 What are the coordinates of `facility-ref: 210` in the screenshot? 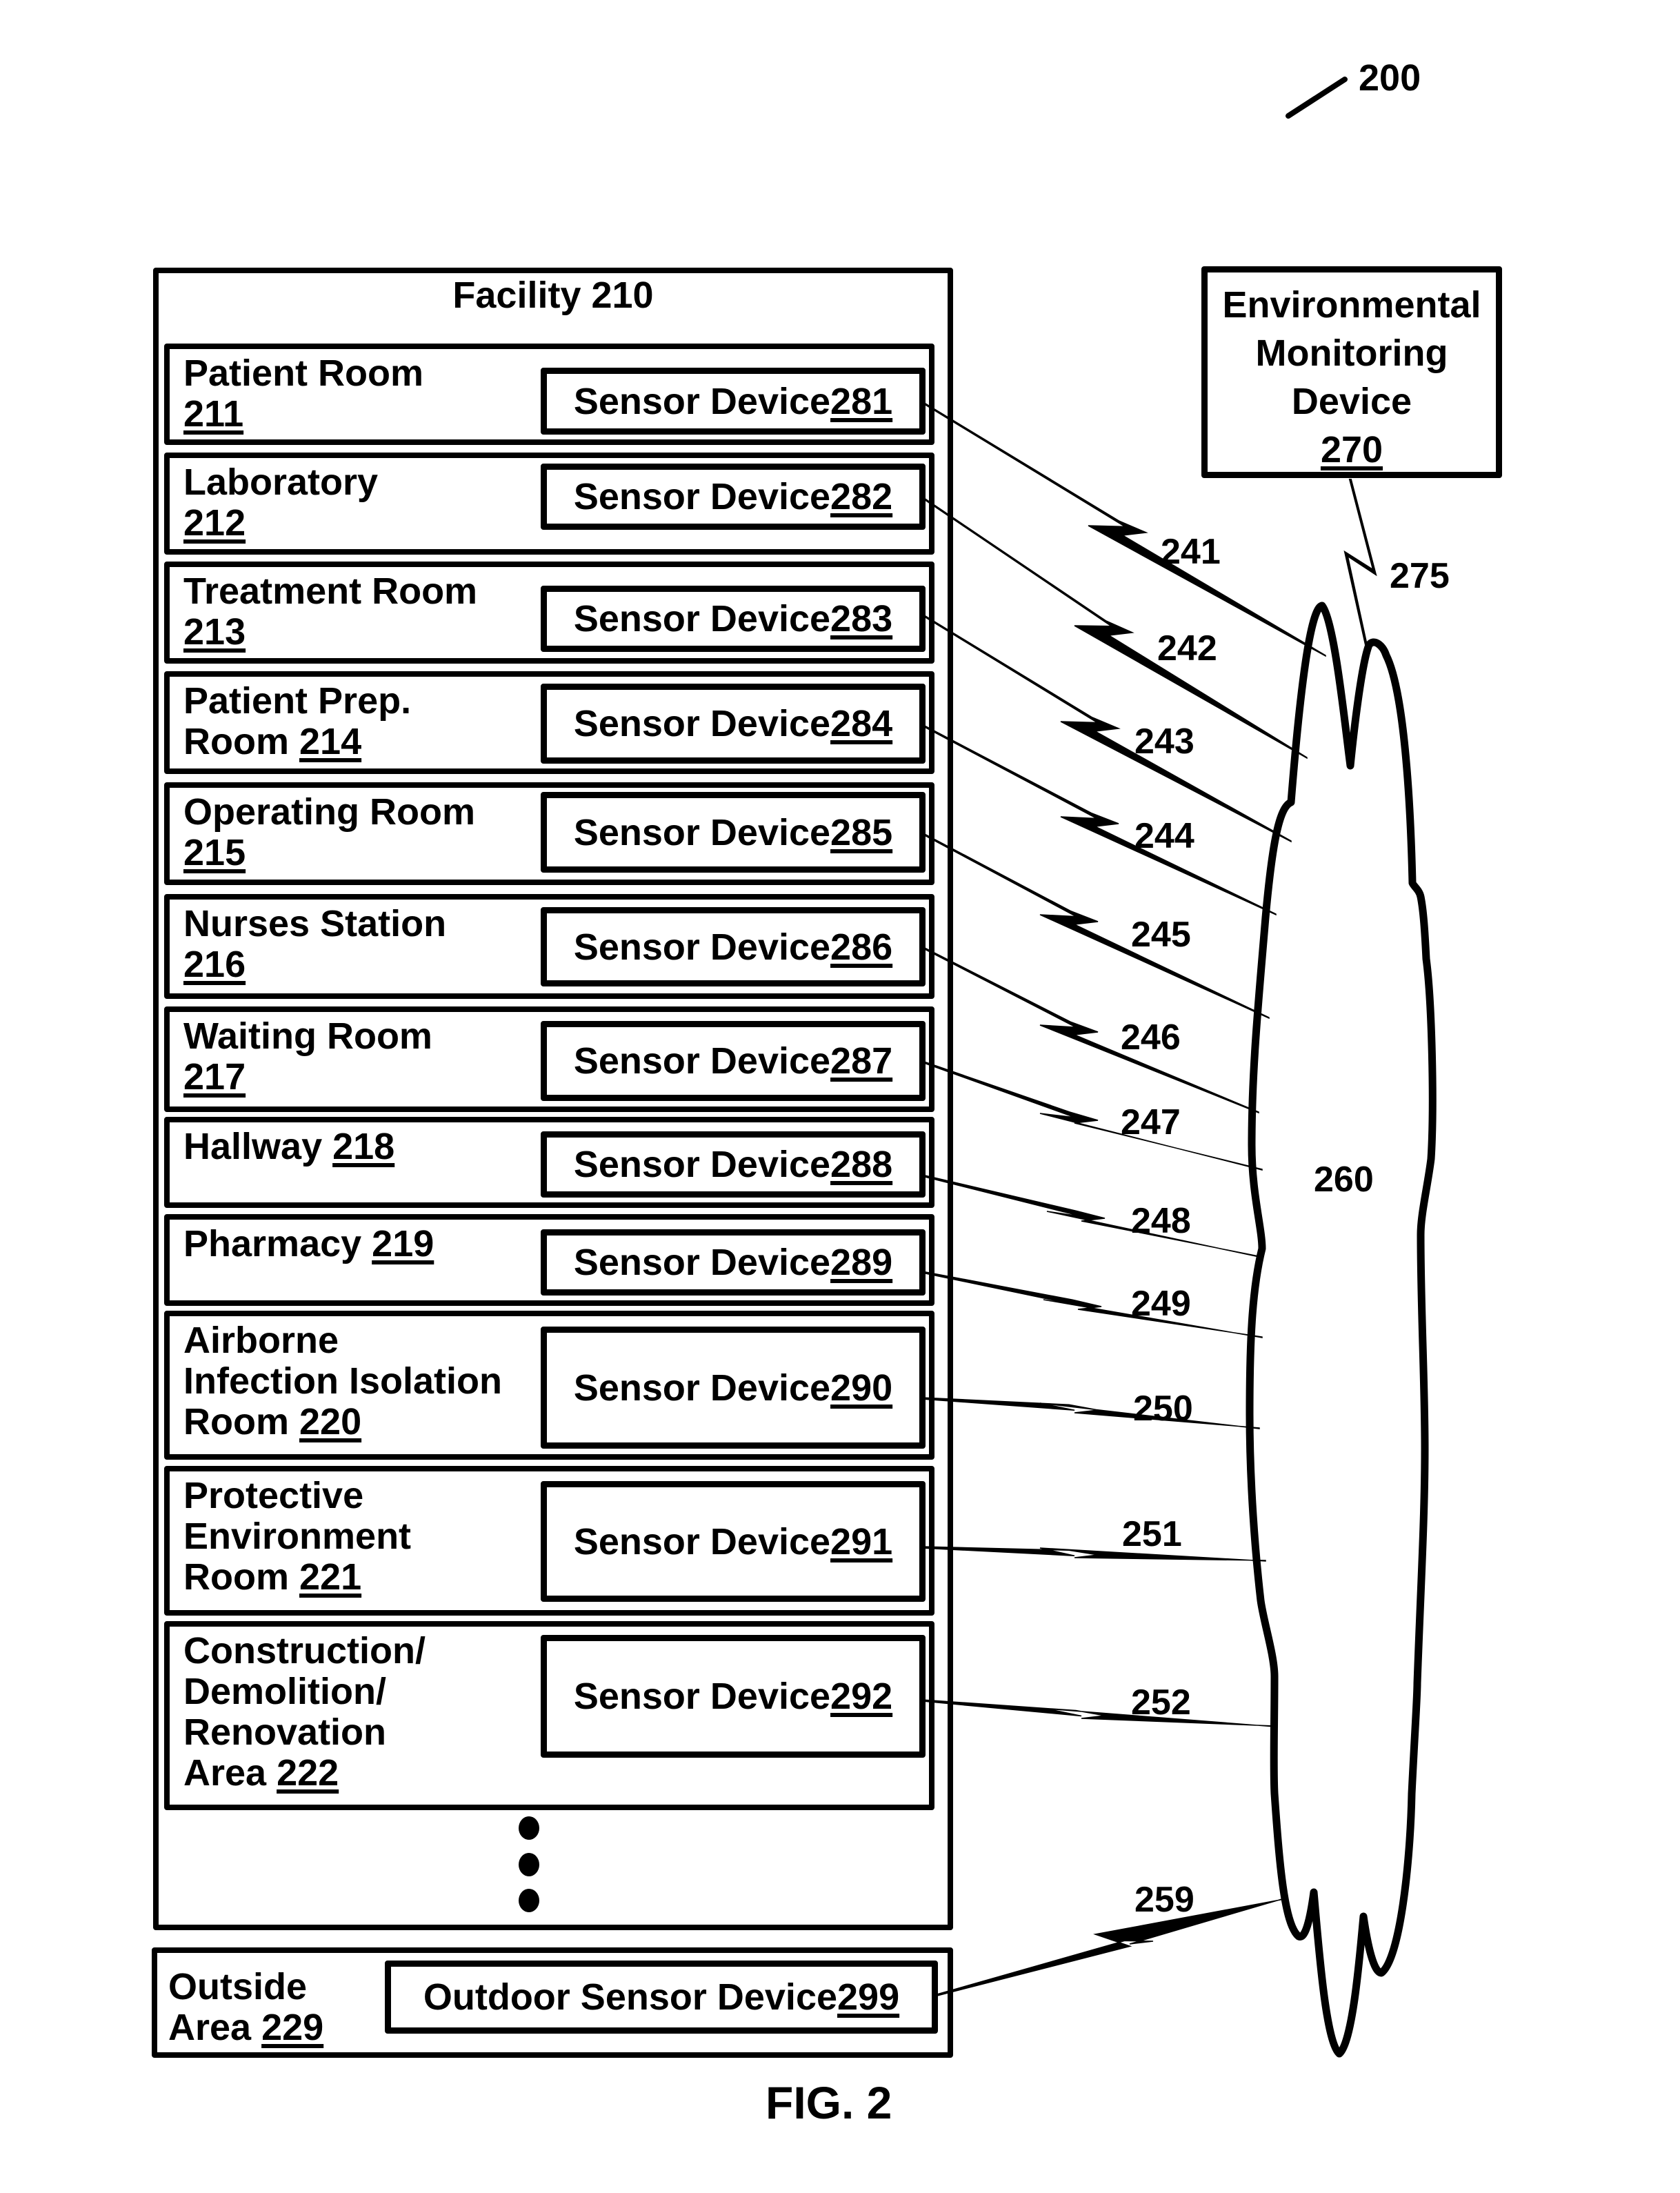 It's located at (622, 295).